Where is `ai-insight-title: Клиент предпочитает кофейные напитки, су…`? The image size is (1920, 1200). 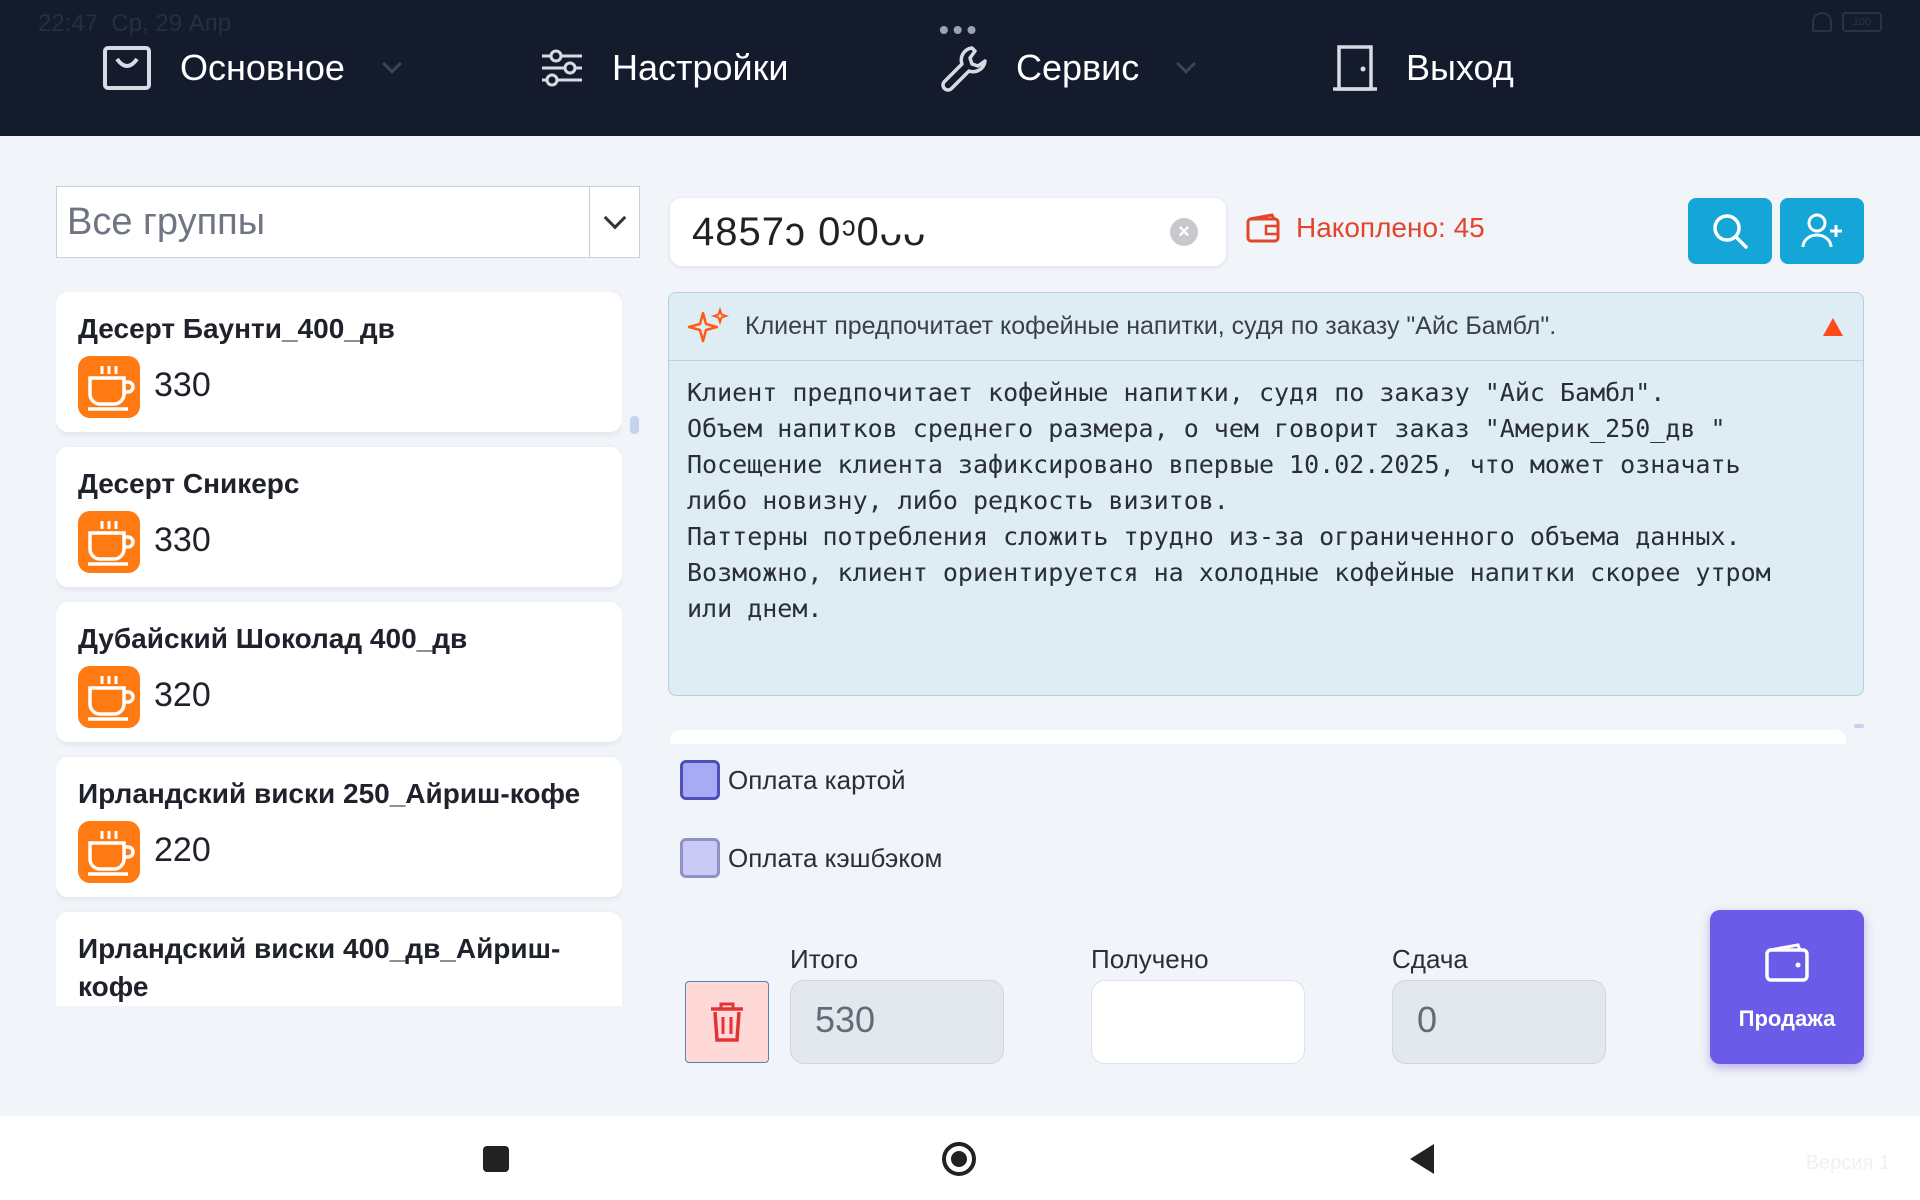 ai-insight-title: Клиент предпочитает кофейные напитки, су… is located at coordinates (1151, 326).